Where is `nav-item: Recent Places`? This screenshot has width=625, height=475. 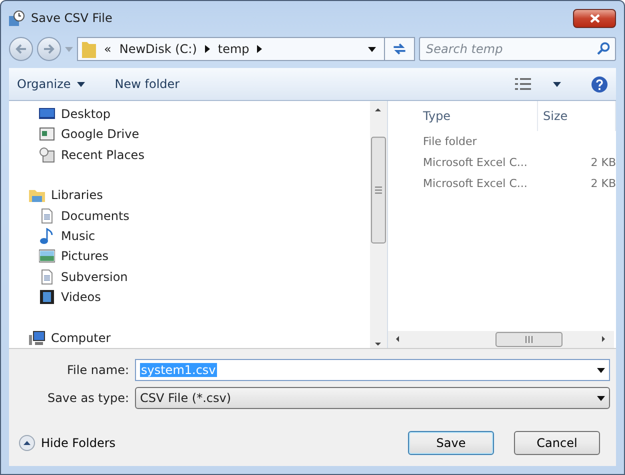
nav-item: Recent Places is located at coordinates (189, 154).